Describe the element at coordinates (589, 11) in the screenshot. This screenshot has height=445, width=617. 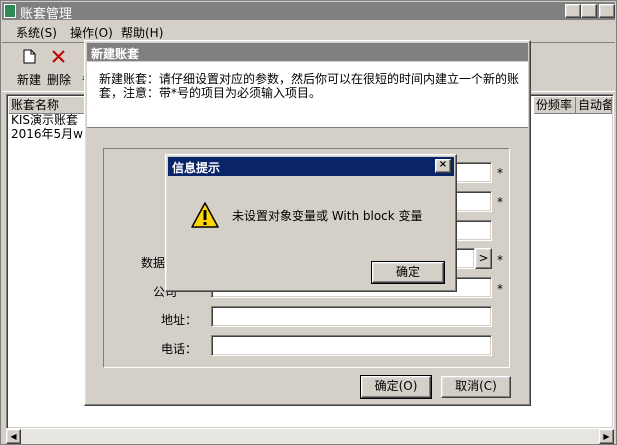
I see `maximize-button: □` at that location.